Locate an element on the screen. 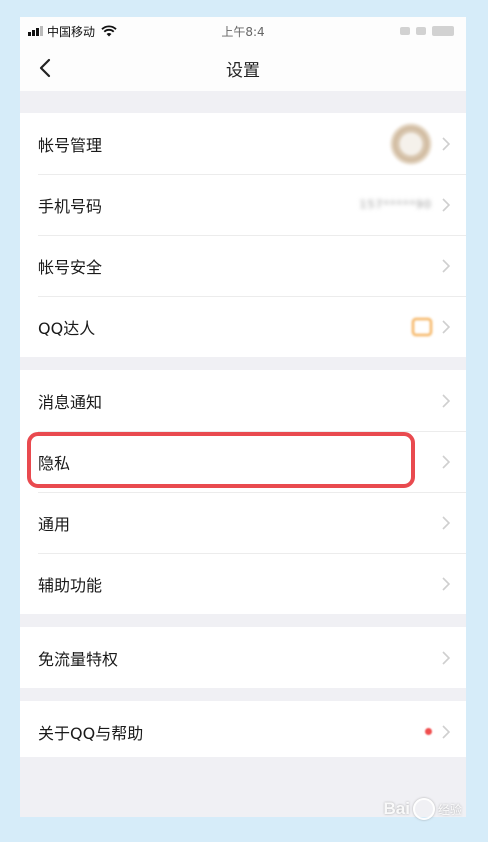  watermark-brand: Bai is located at coordinates (396, 808).